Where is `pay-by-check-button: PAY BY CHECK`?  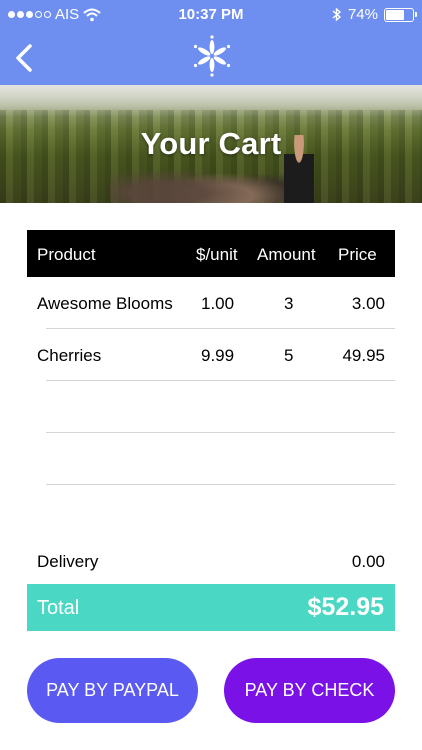
pay-by-check-button: PAY BY CHECK is located at coordinates (309, 690).